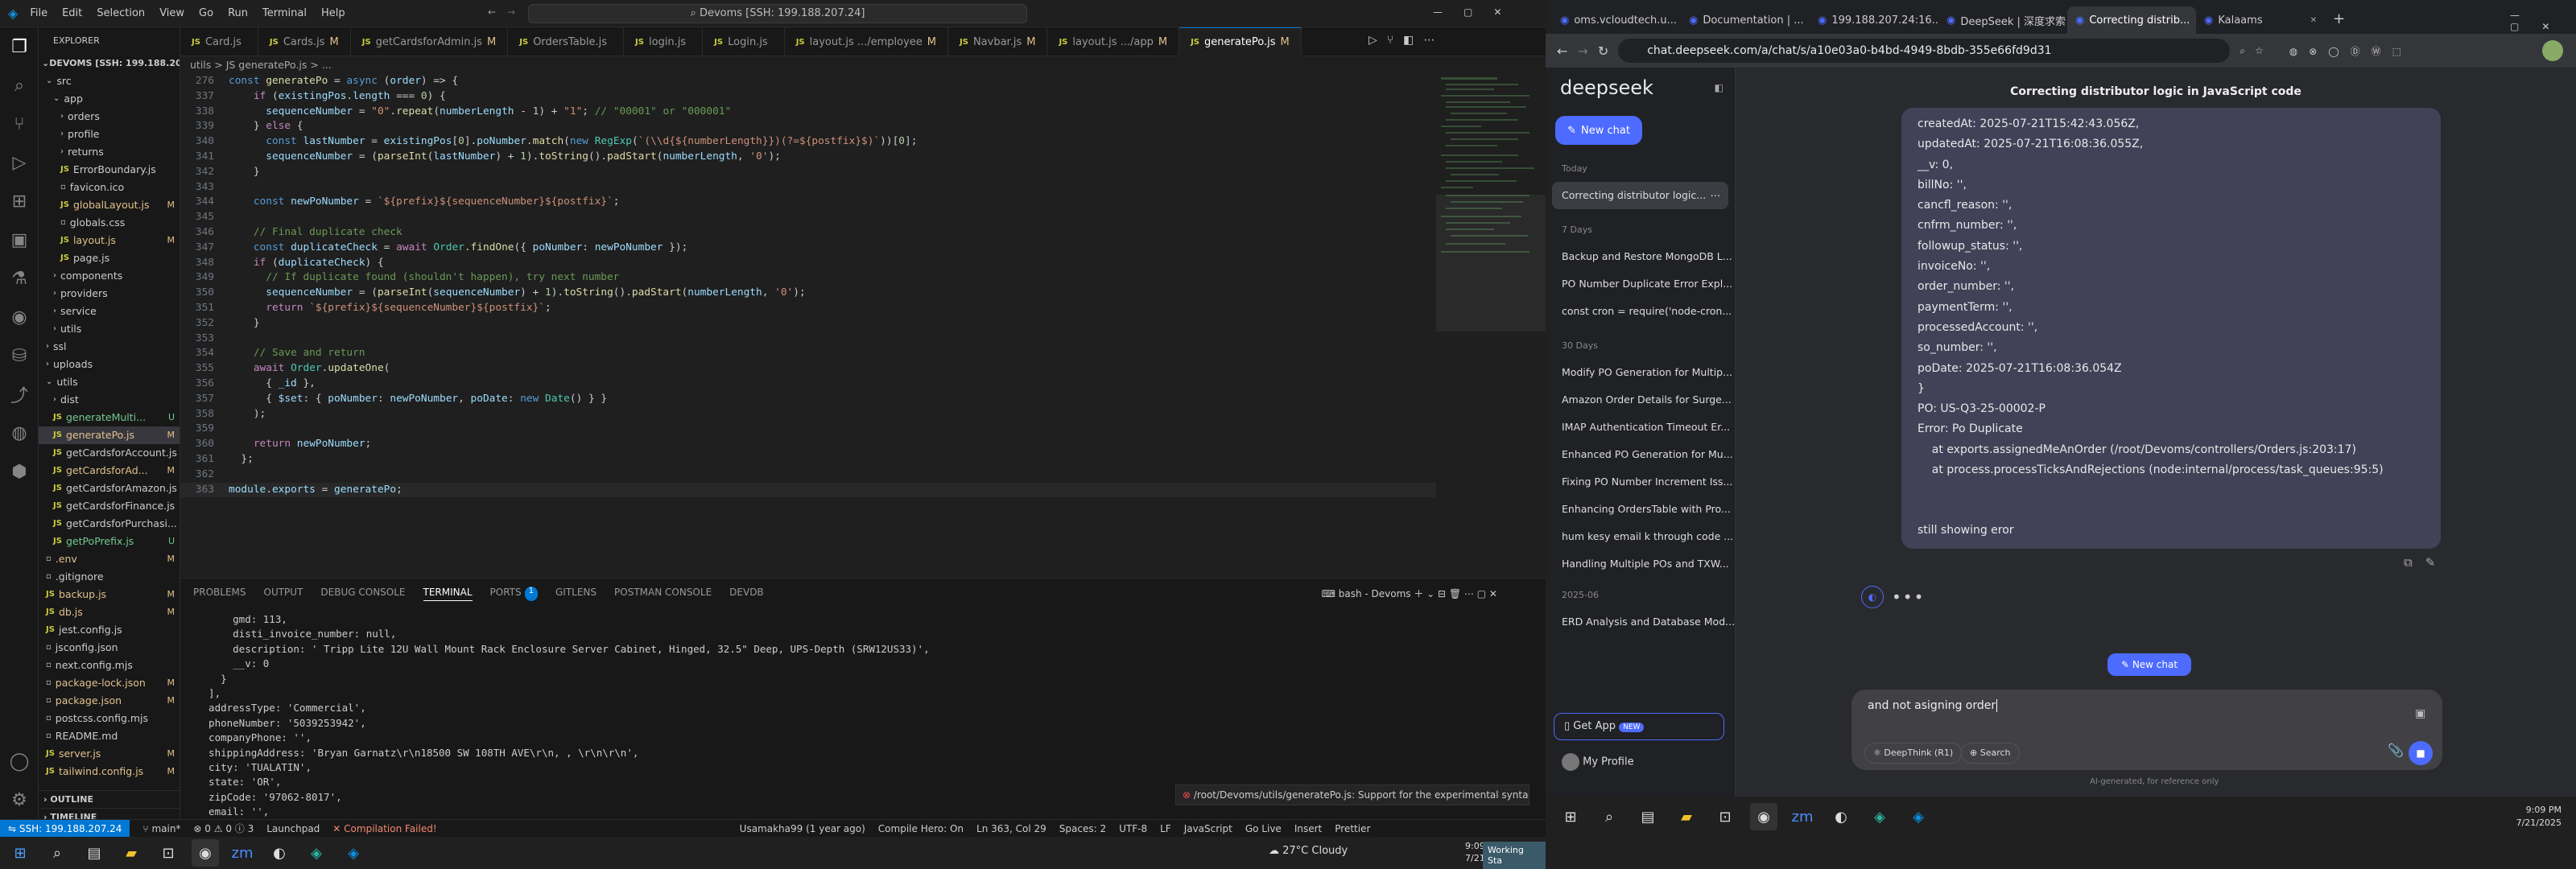  I want to click on vscode-insiders-icon-right: ◈, so click(1879, 816).